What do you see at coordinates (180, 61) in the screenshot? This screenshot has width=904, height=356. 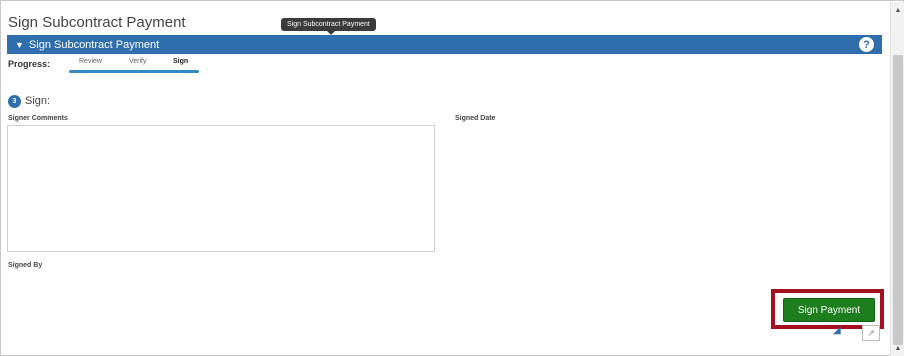 I see `progress-step-sign: Sign` at bounding box center [180, 61].